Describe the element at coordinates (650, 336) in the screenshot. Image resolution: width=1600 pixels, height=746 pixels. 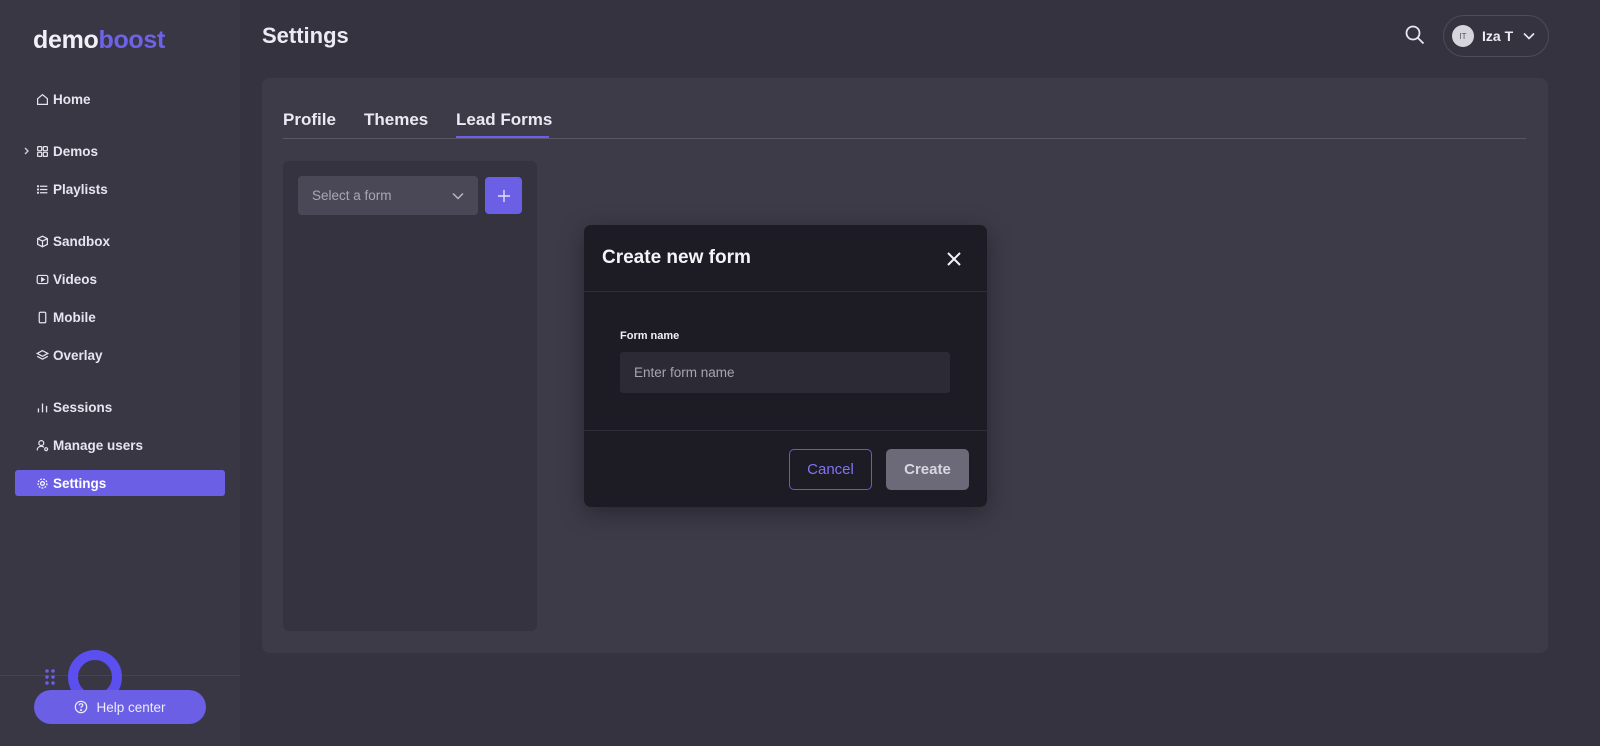
I see `form-name-label: Form name` at that location.